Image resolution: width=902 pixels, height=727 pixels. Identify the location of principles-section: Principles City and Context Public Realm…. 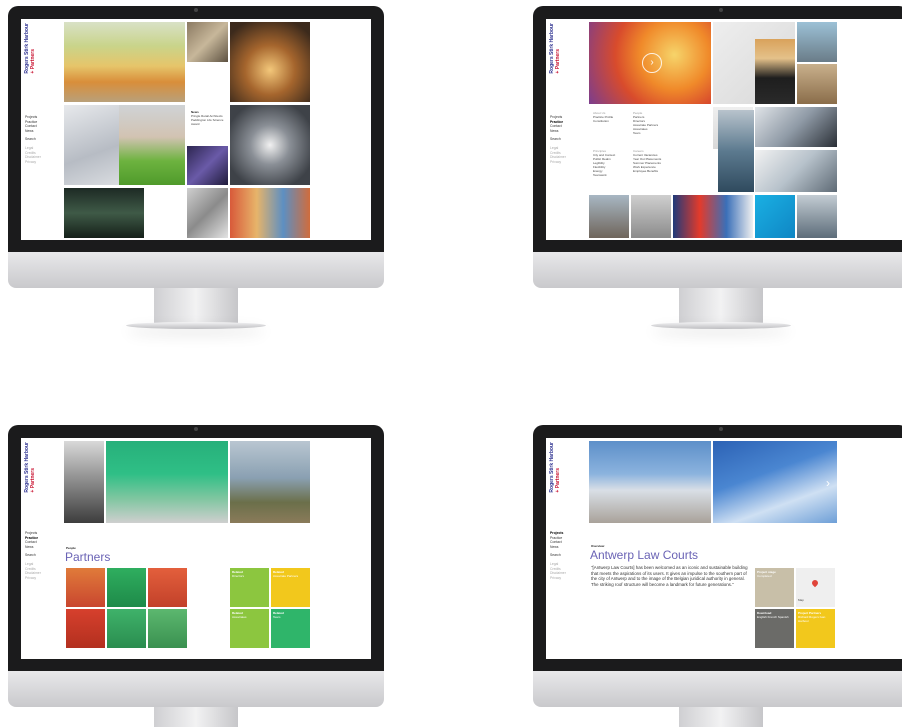
(613, 163).